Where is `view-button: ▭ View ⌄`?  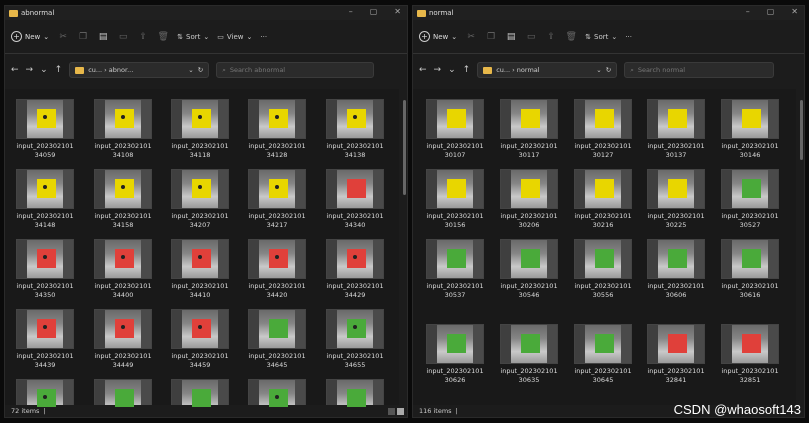
view-button: ▭ View ⌄ is located at coordinates (234, 37).